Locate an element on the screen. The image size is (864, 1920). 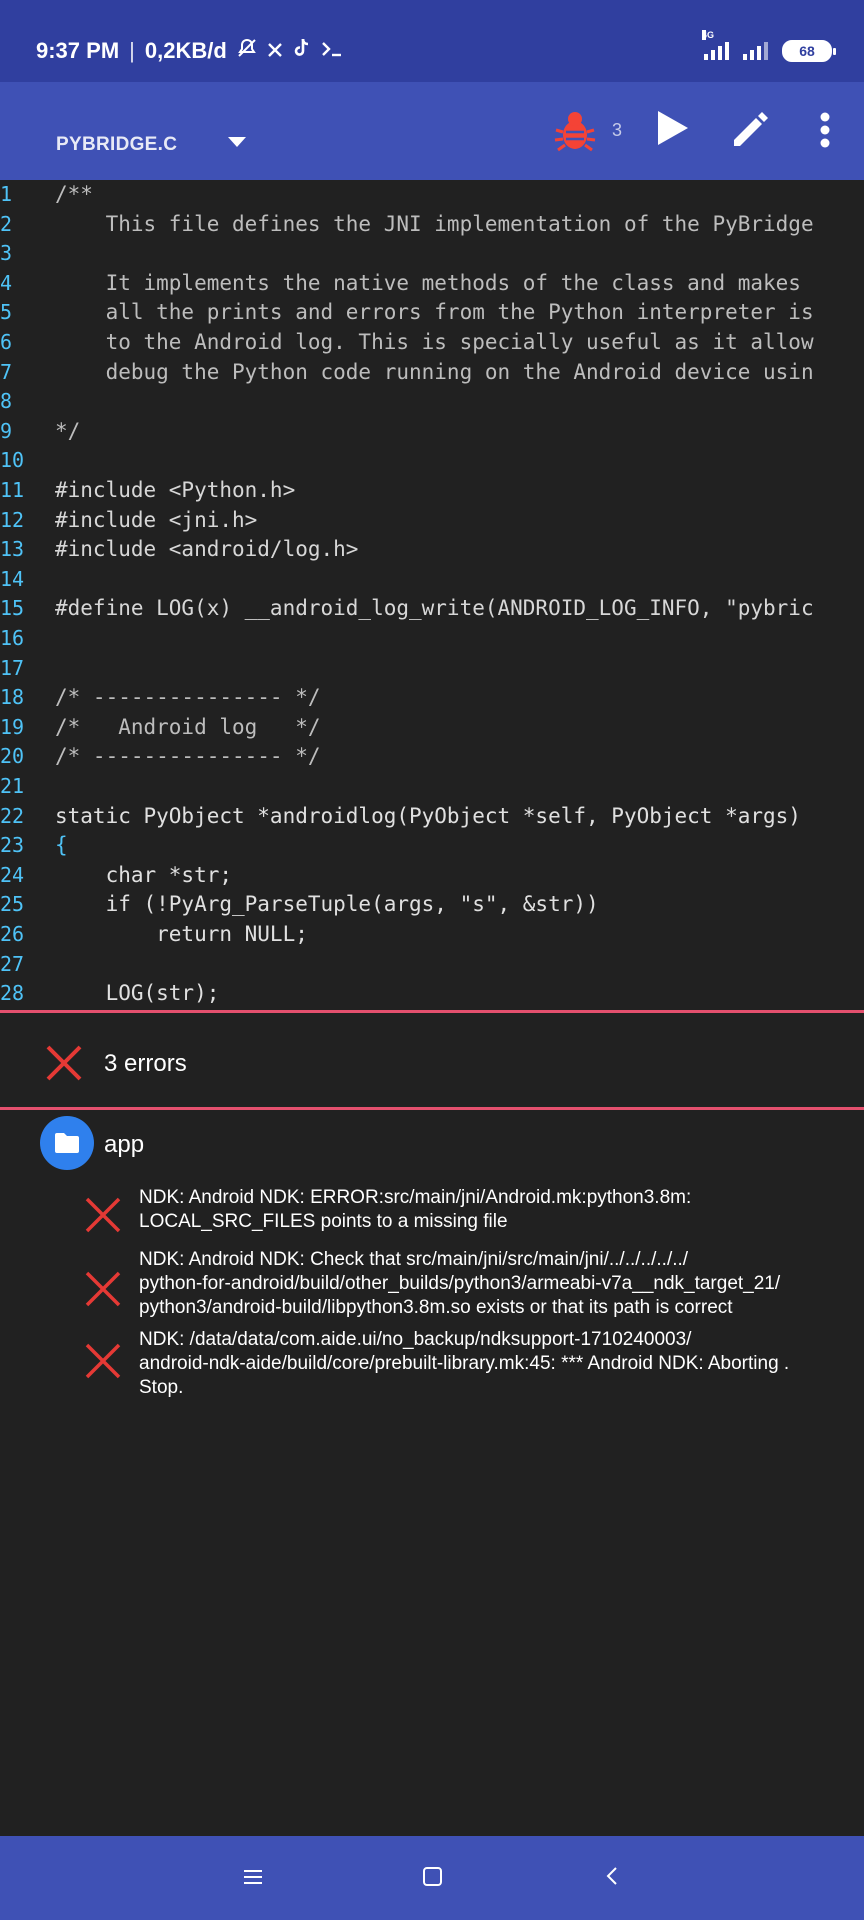
line-number: 1 is located at coordinates (6, 194).